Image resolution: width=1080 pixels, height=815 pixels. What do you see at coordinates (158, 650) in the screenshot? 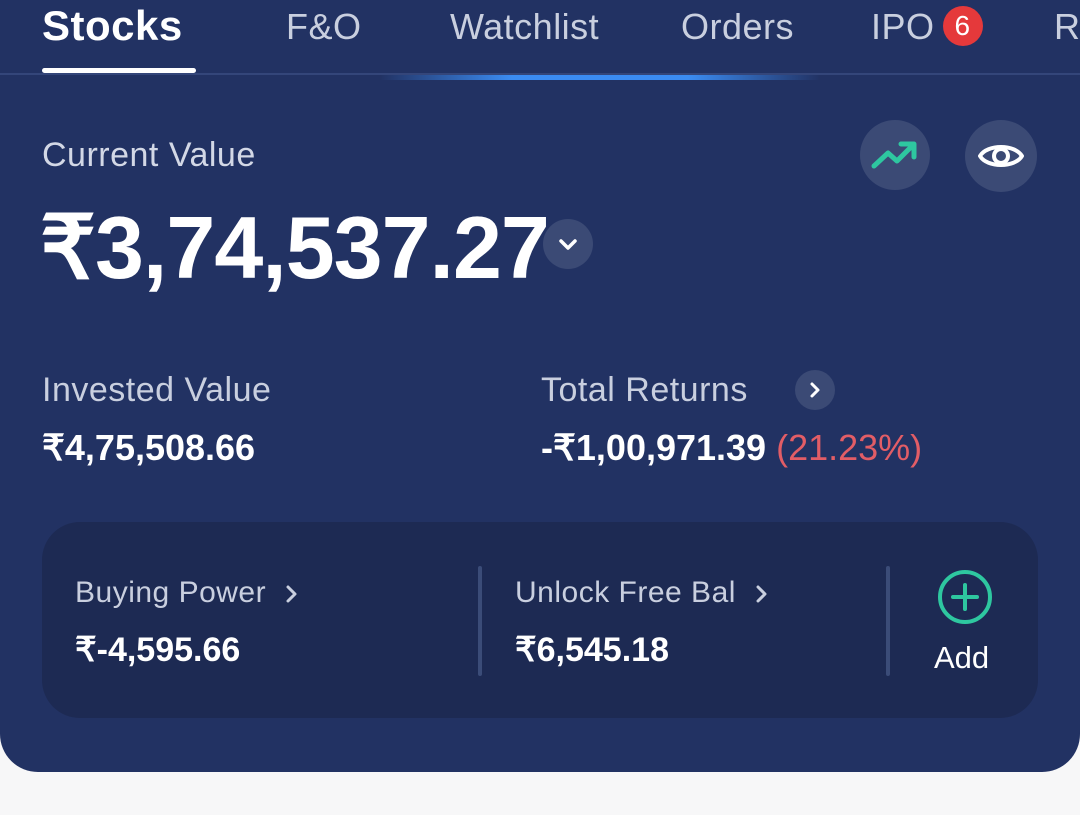
I see `buying-power-value: ₹-4,595.66` at bounding box center [158, 650].